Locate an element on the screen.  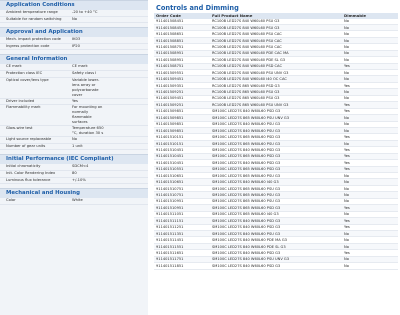
spec-row: Ambient temperature range -20 to +40 °C is located at coordinates (74, 13).